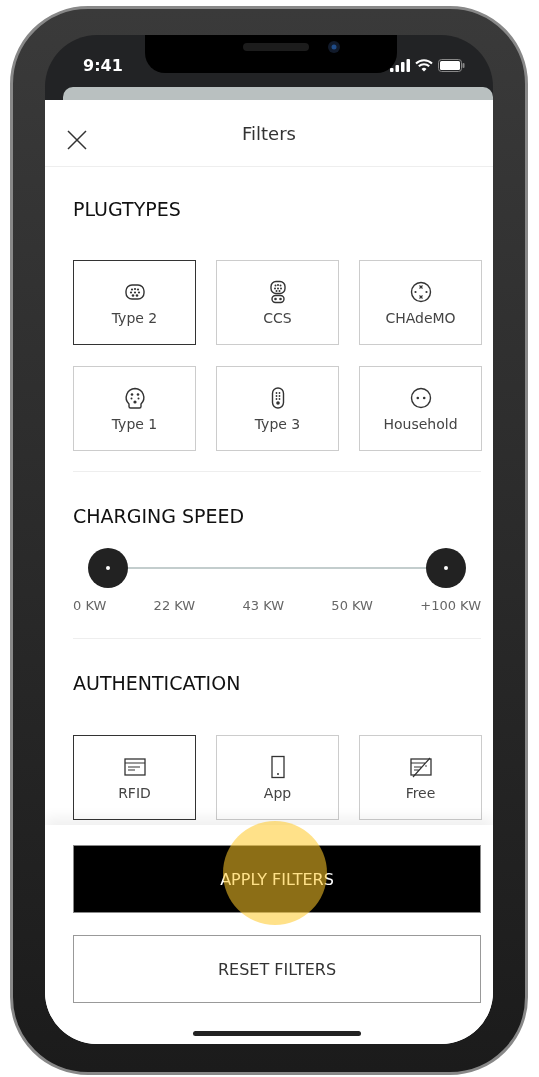 The width and height of the screenshot is (539, 1077). What do you see at coordinates (263, 606) in the screenshot?
I see `speed-label: 43 KW` at bounding box center [263, 606].